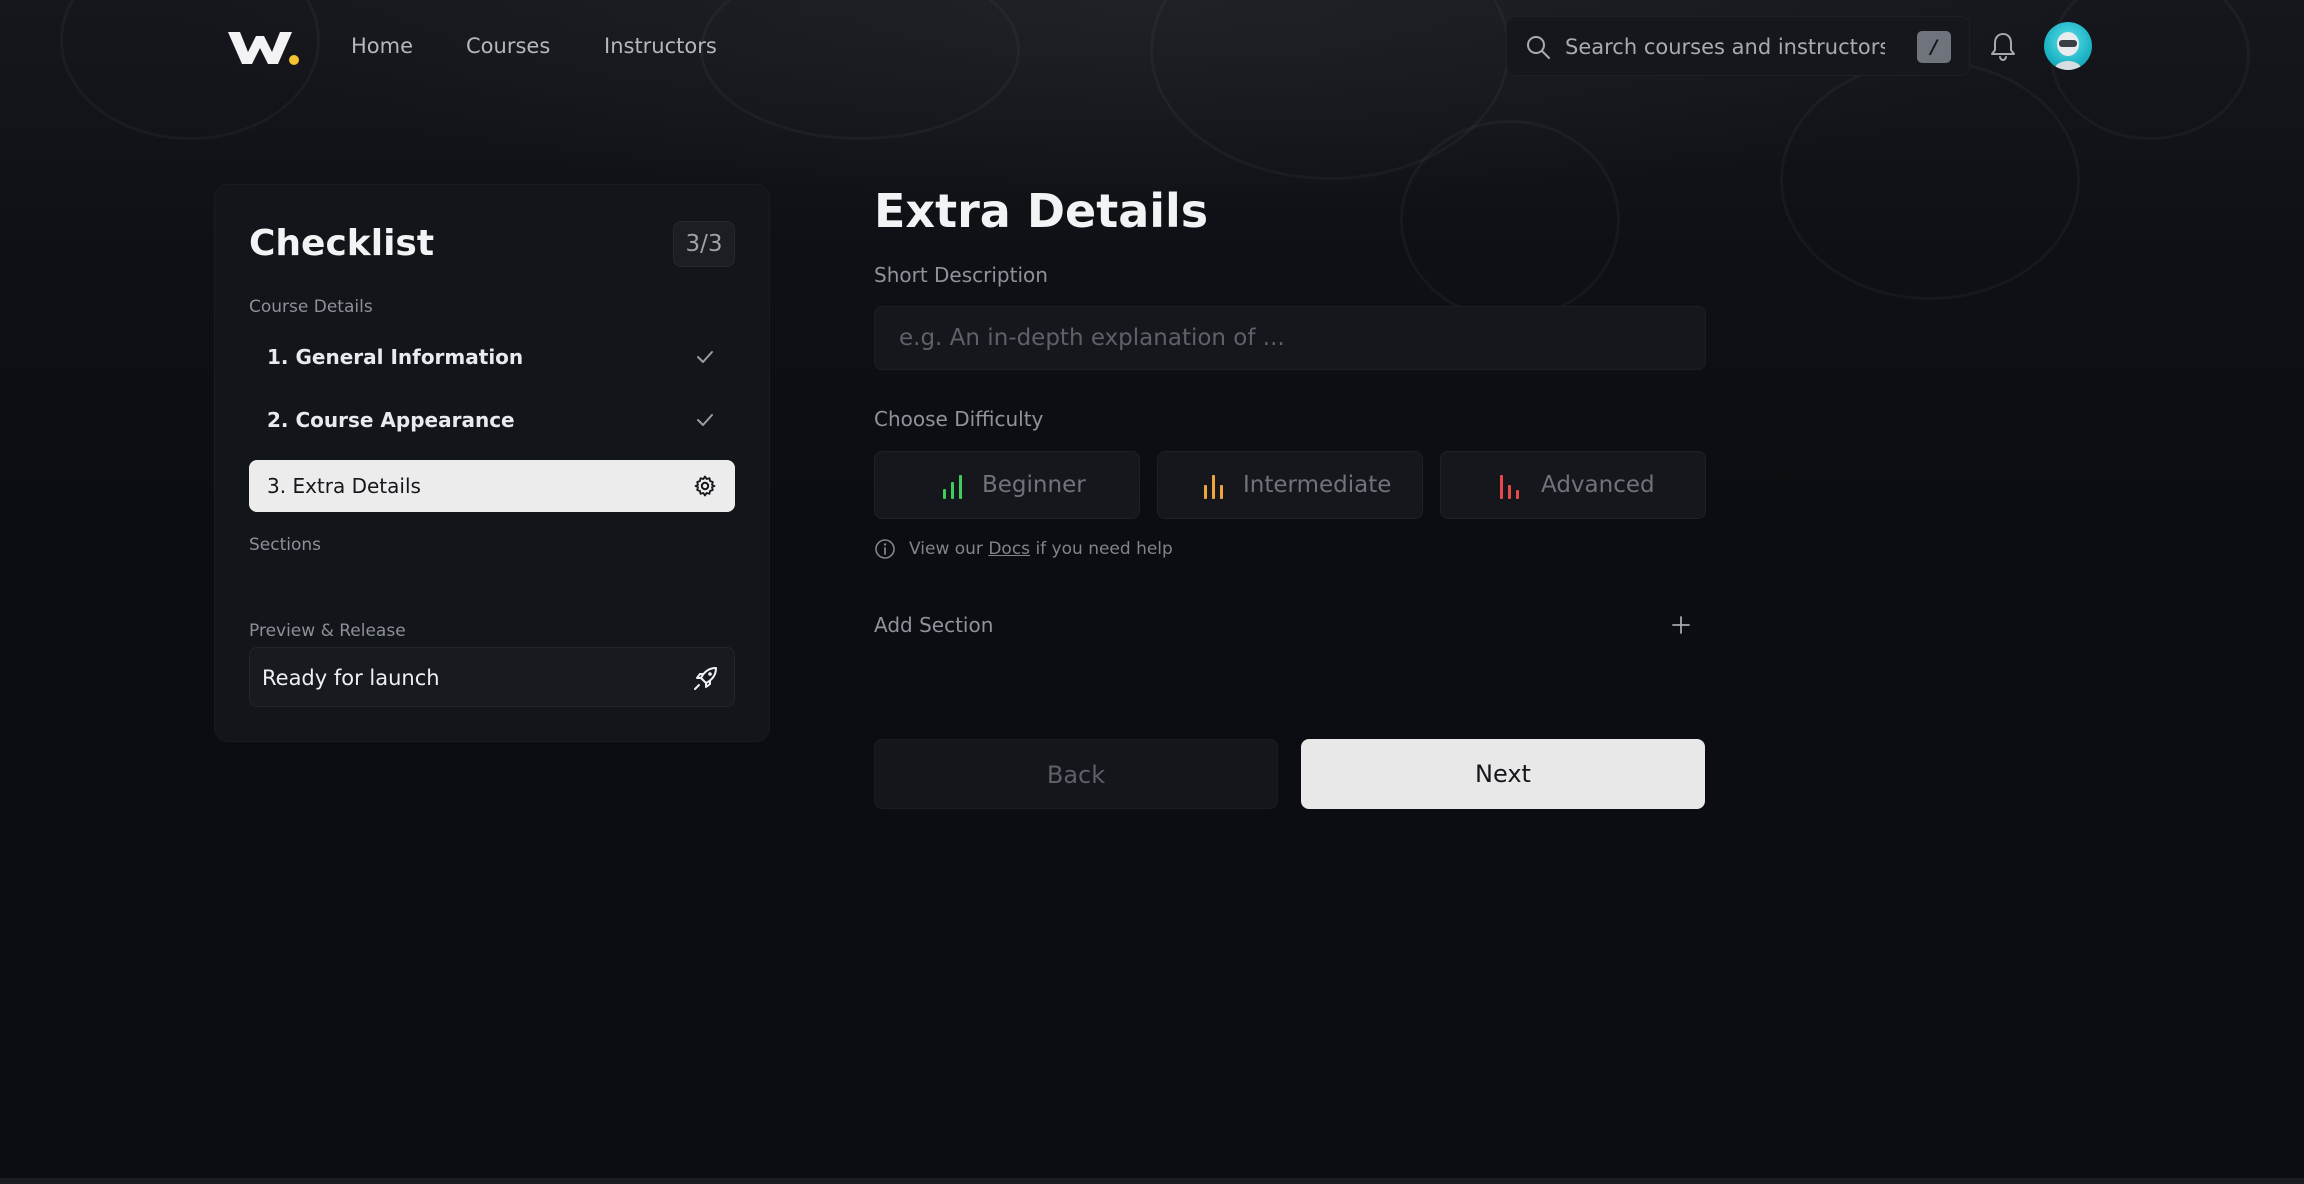 The image size is (2304, 1184). I want to click on search-bar: /, so click(1738, 46).